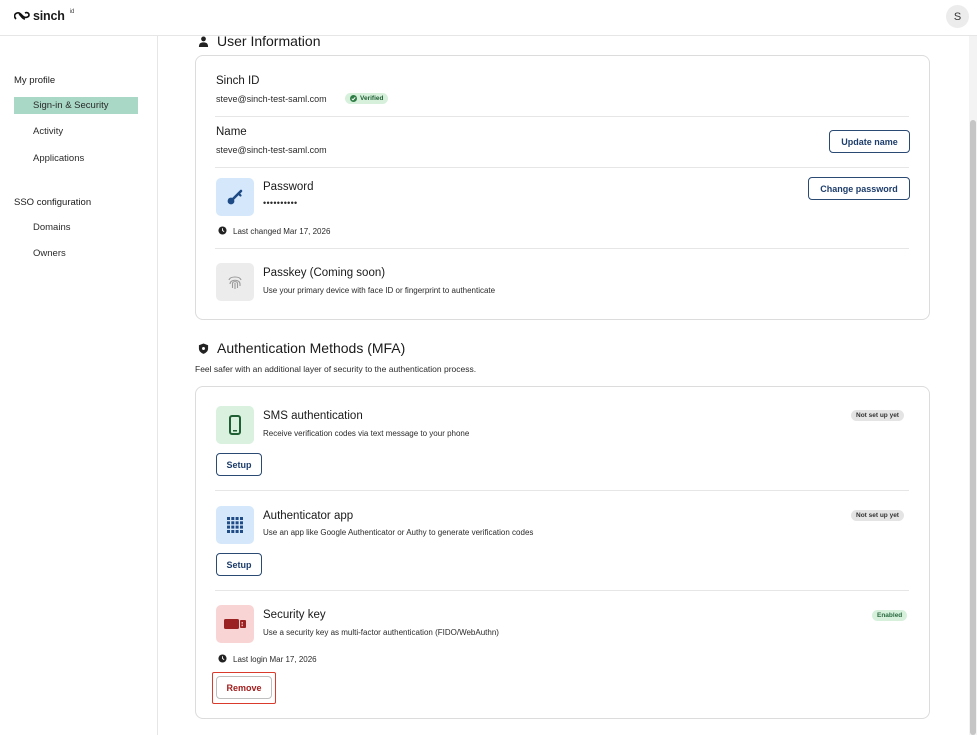  I want to click on grid-icon, so click(235, 525).